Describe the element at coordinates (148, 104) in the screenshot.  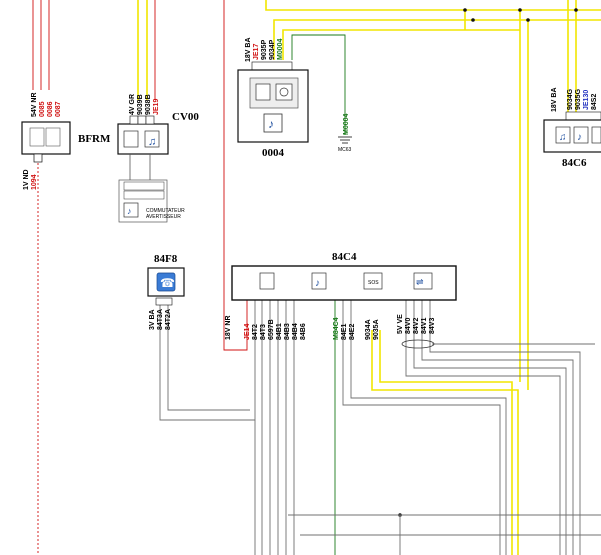
I see `wire-label-9038b: 9038B` at that location.